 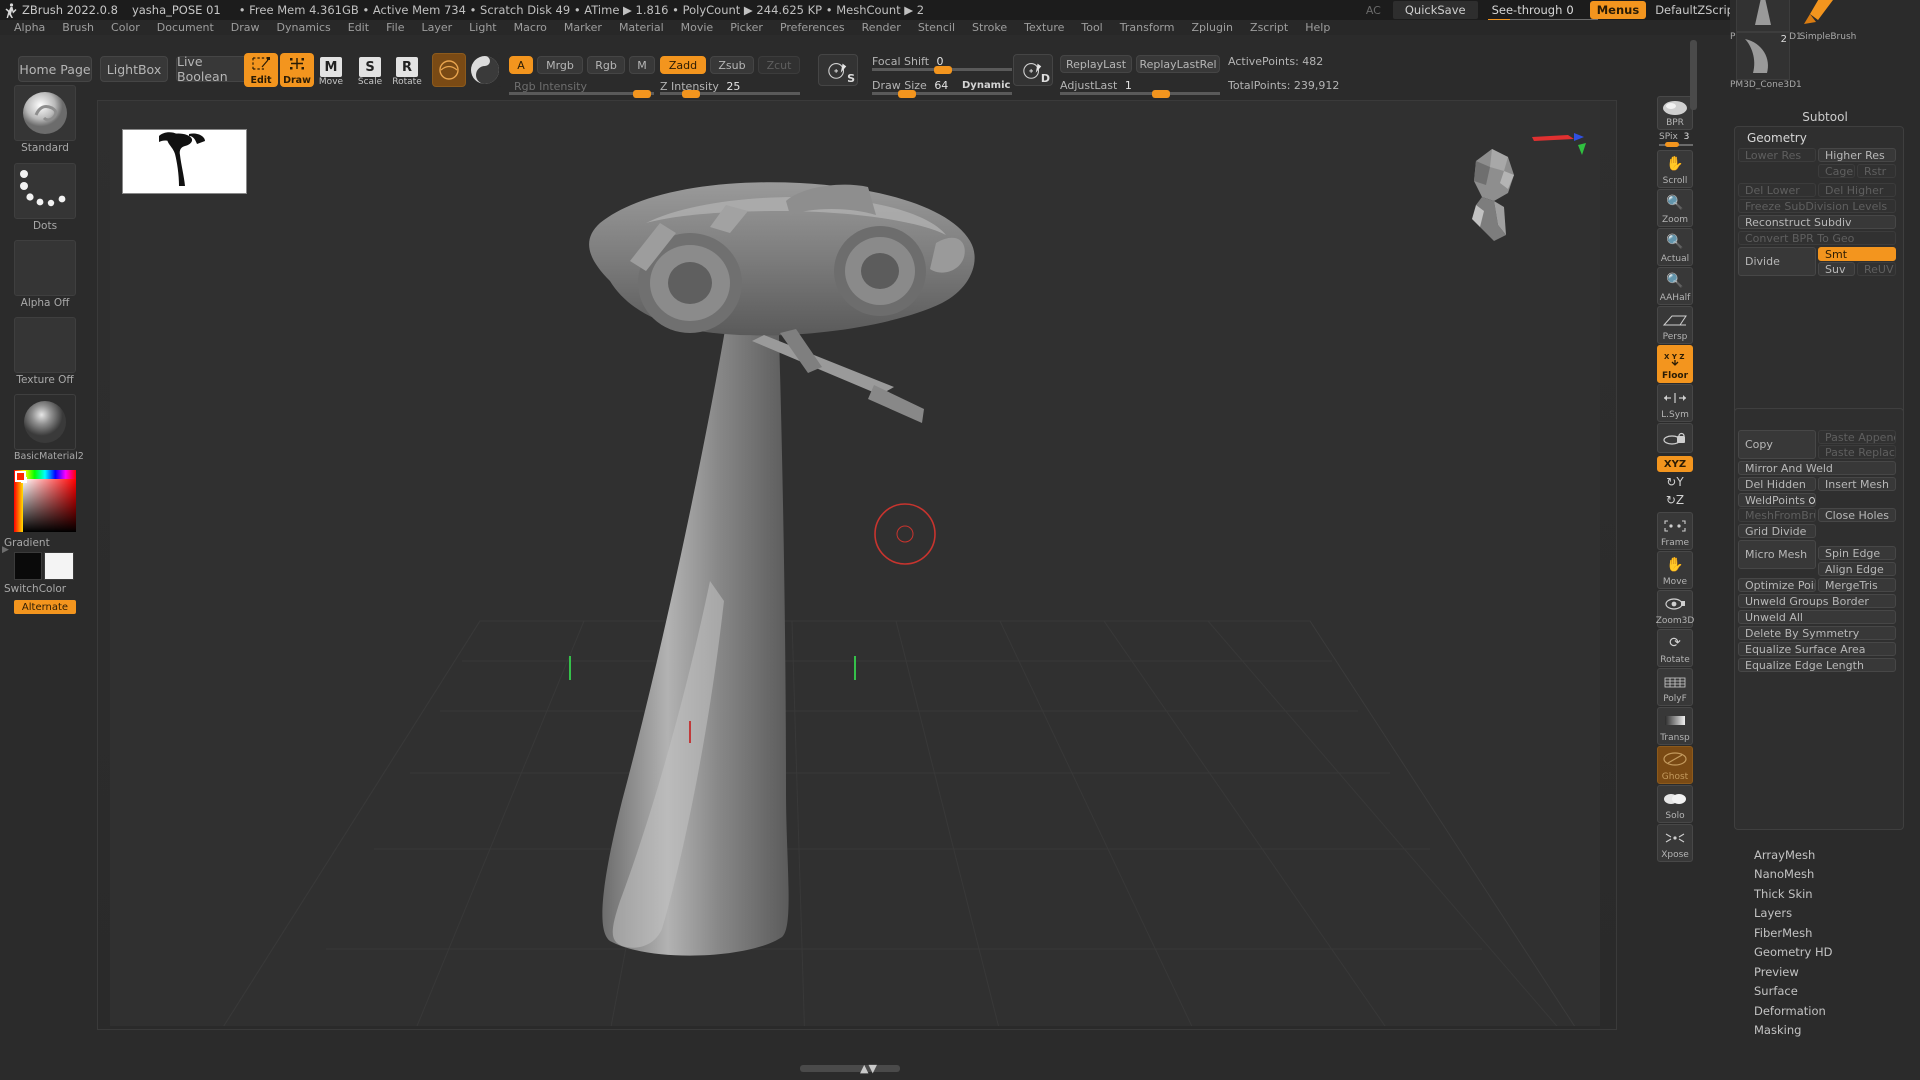 What do you see at coordinates (746, 27) in the screenshot?
I see `menu-item-picker: Picker` at bounding box center [746, 27].